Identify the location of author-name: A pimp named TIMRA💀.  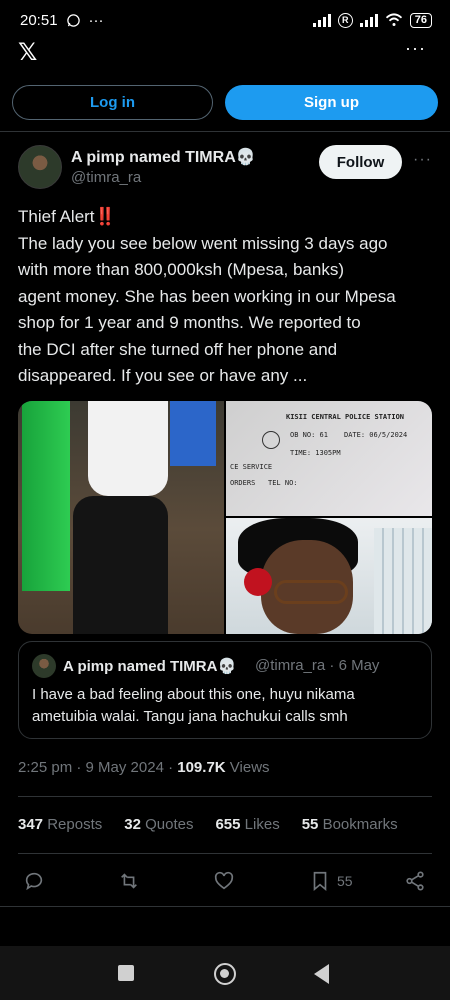
(163, 157).